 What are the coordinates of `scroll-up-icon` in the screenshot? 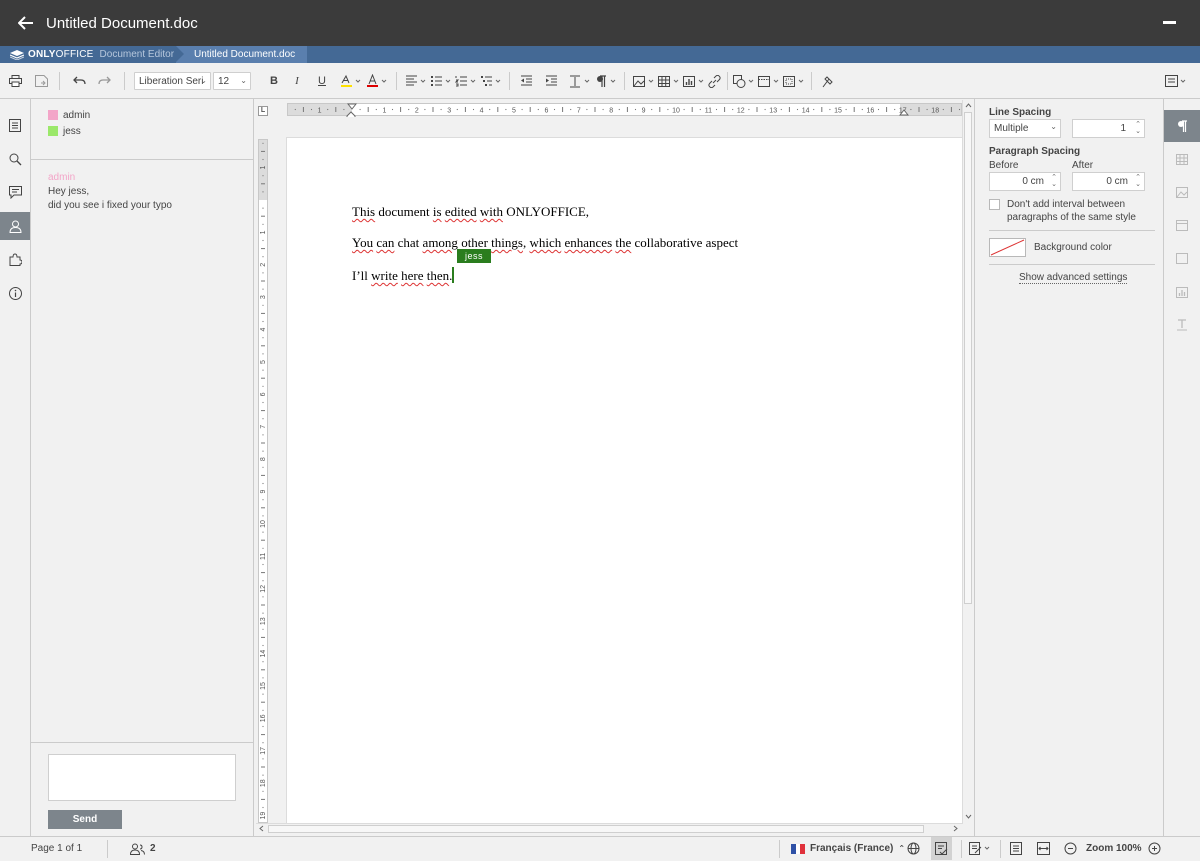 It's located at (968, 105).